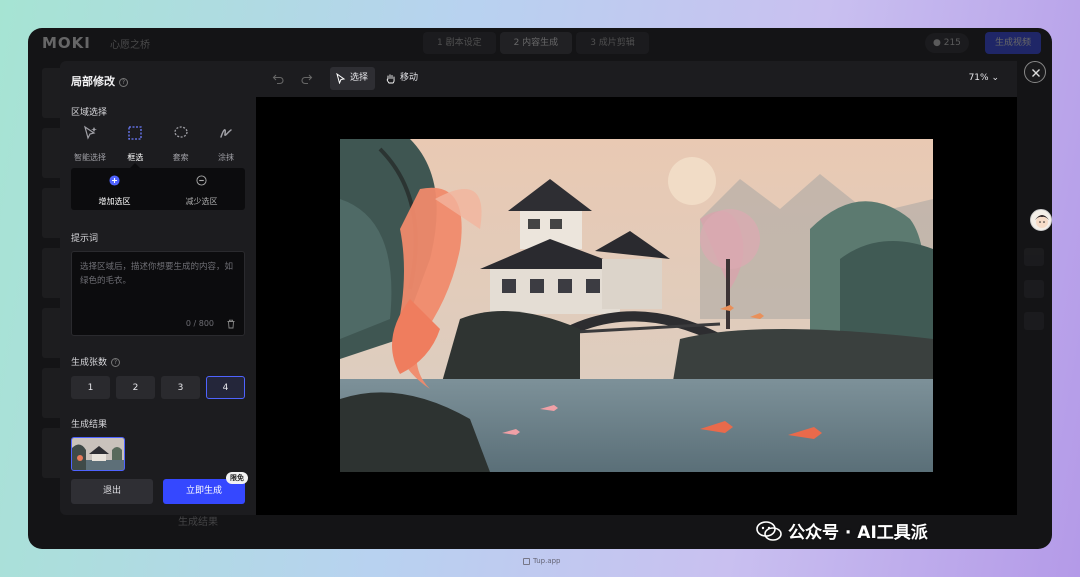 The height and width of the screenshot is (577, 1080). Describe the element at coordinates (135, 387) in the screenshot. I see `count-option-2: 2` at that location.